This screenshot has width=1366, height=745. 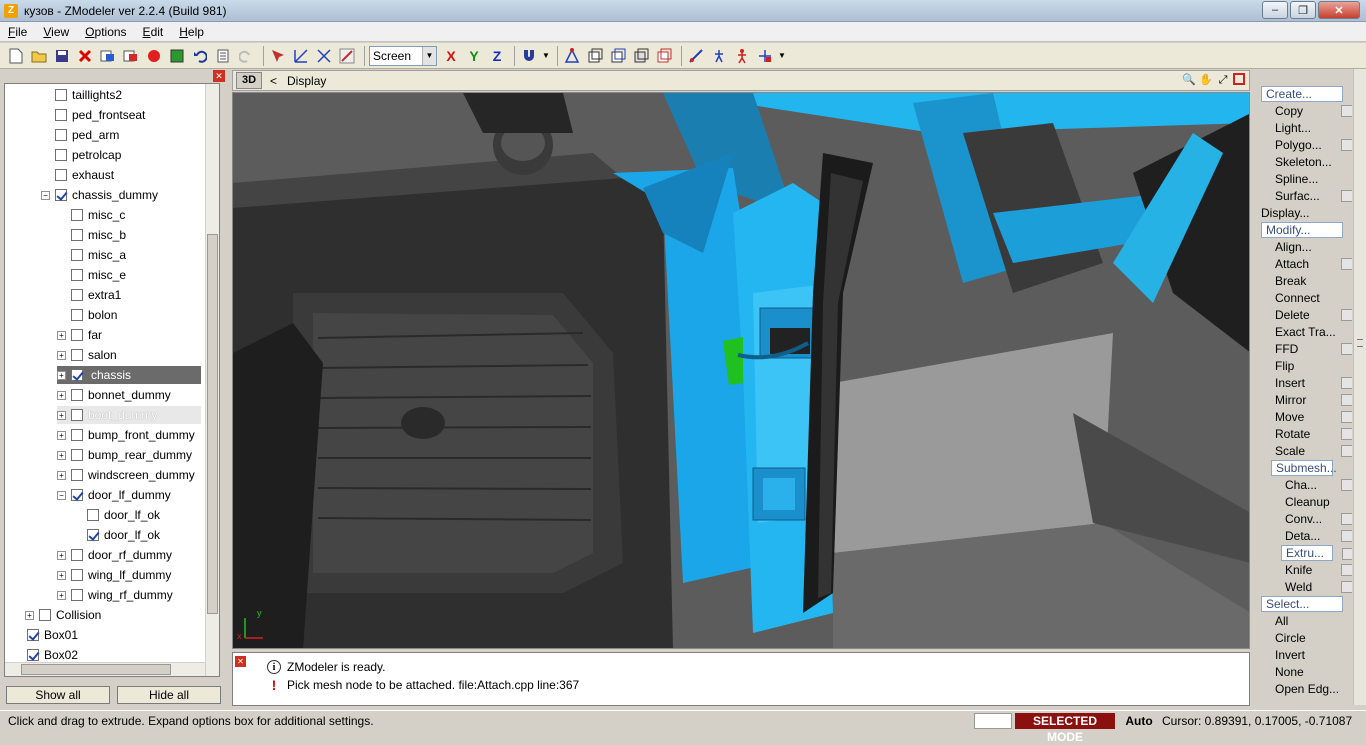 I want to click on tree-item: + boot_dummy, so click(x=129, y=415).